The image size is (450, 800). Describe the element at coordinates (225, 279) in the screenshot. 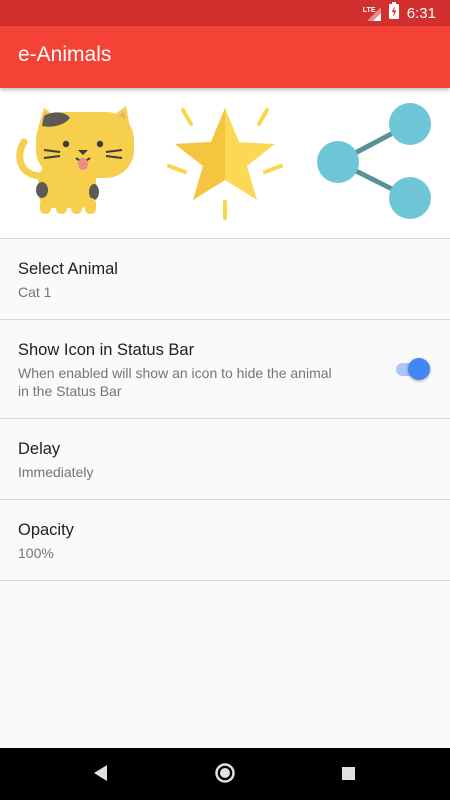

I see `pref-select-animal: Select Animal Cat 1` at that location.